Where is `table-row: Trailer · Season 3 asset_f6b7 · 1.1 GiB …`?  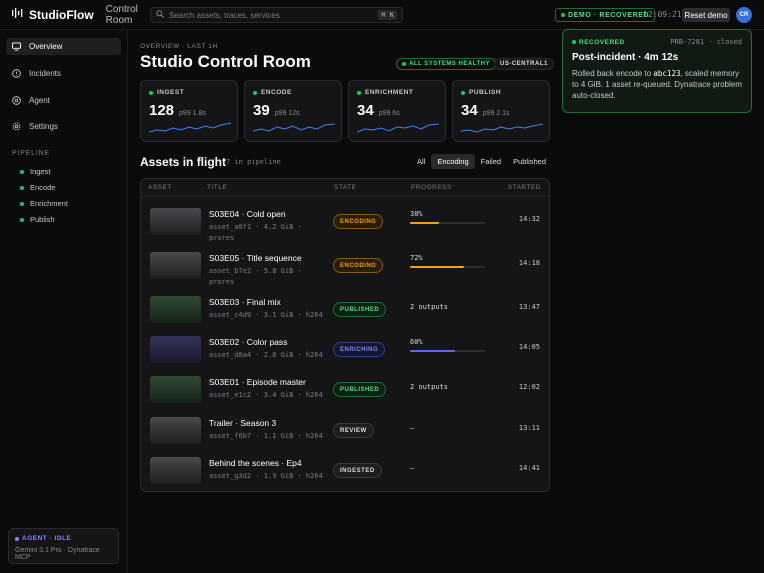
table-row: Trailer · Season 3 asset_f6b7 · 1.1 GiB … is located at coordinates (345, 430).